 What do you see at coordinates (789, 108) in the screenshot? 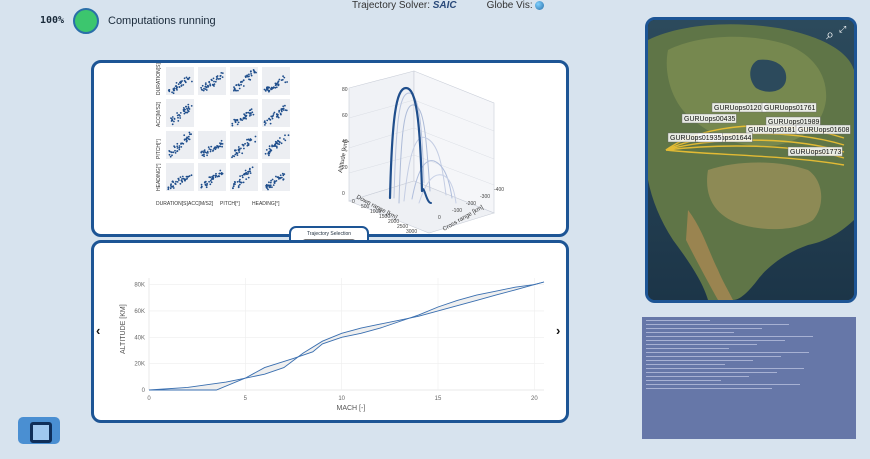
I see `globe-trajectory-label: GURUops01761` at bounding box center [789, 108].